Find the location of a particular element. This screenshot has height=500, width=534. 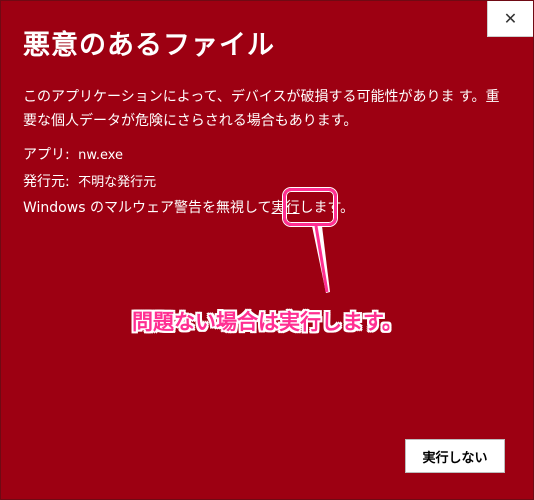

callout-pointer is located at coordinates (321, 259).